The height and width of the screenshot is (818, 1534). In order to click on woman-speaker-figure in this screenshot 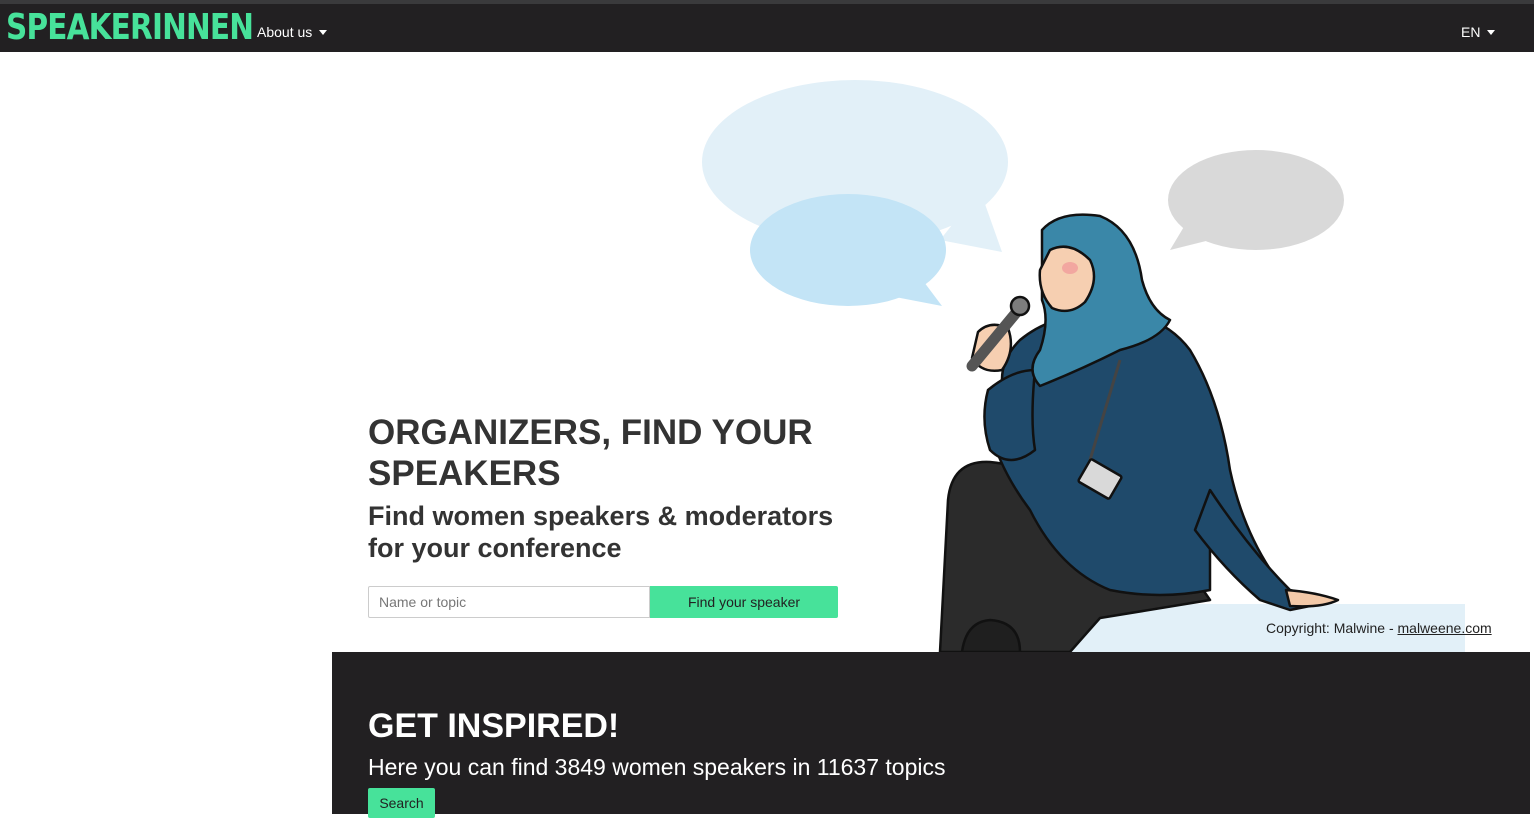, I will do `click(1139, 432)`.